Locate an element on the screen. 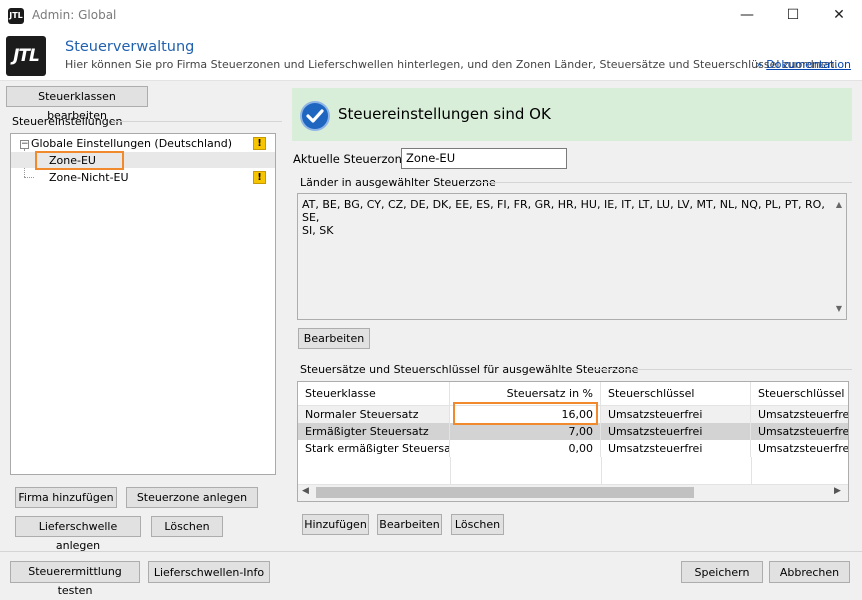 The width and height of the screenshot is (862, 600). jtl-logo: JTL is located at coordinates (26, 56).